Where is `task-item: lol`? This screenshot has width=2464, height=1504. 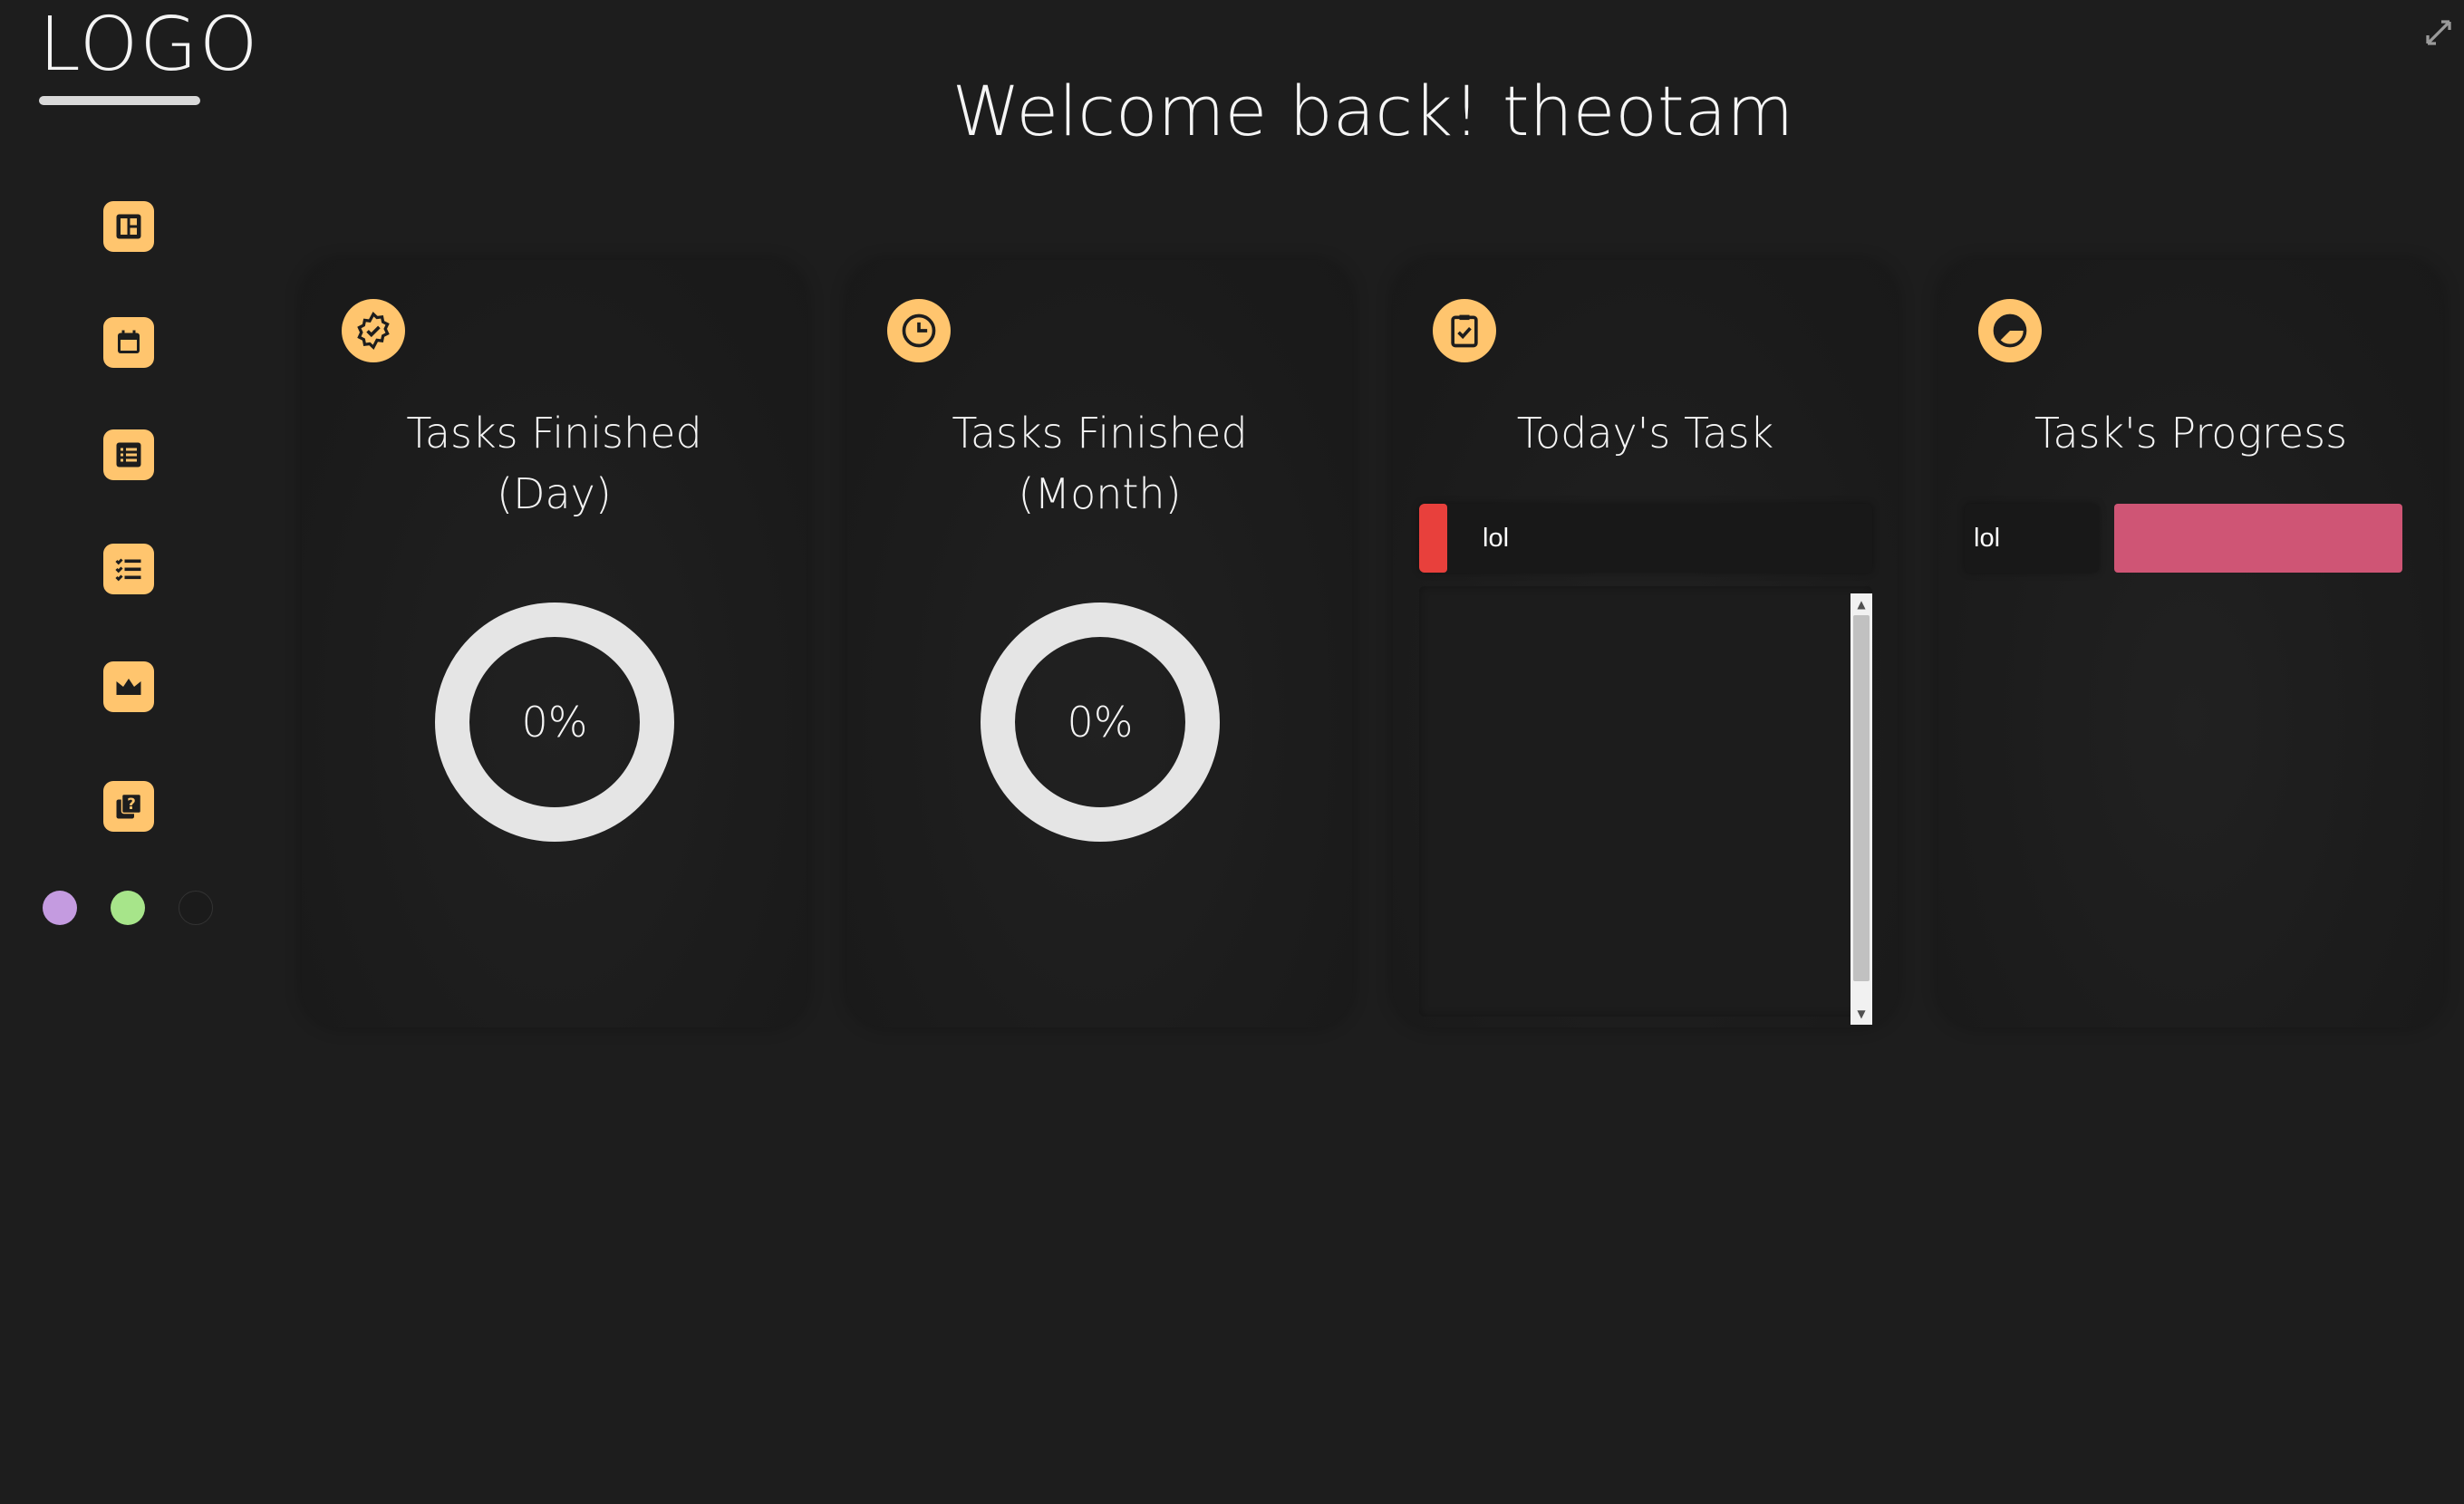 task-item: lol is located at coordinates (1646, 539).